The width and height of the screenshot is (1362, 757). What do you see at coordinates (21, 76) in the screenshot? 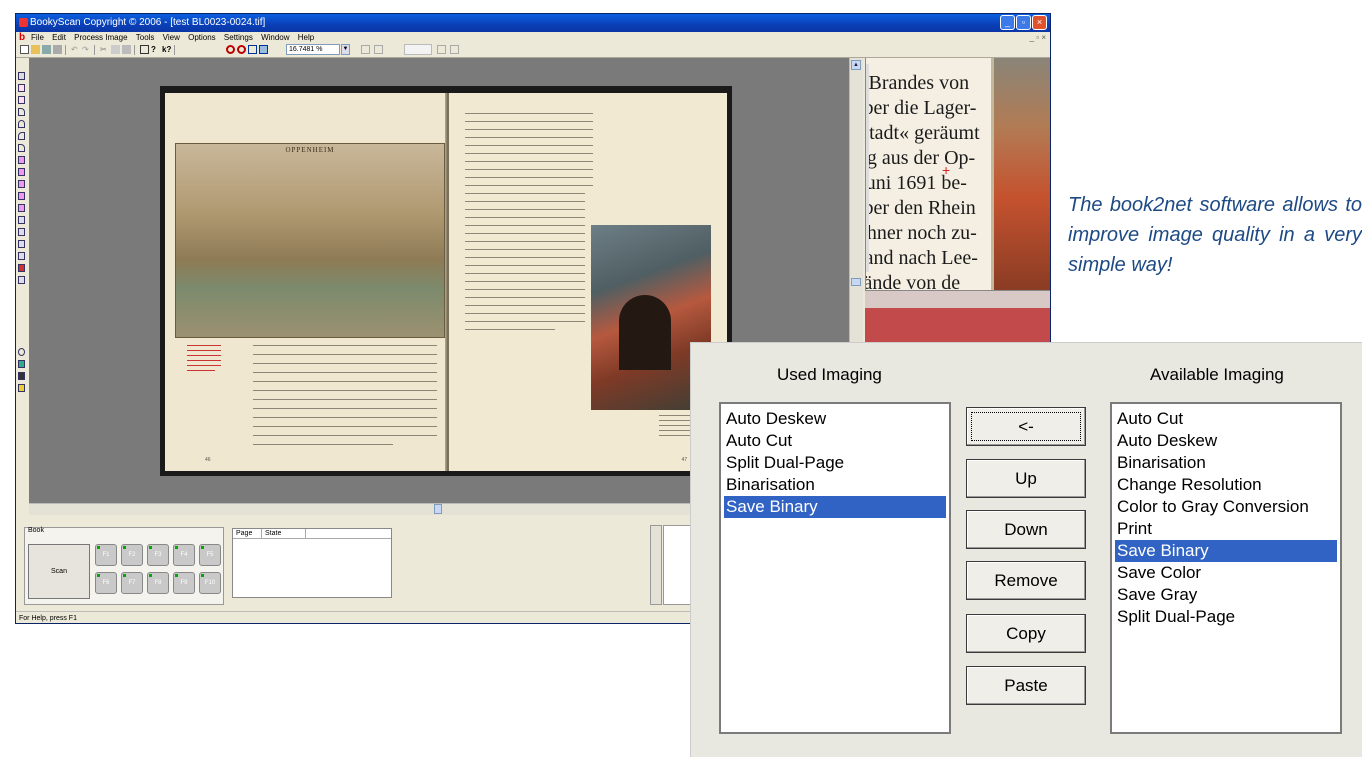
I see `select-tool-icon` at bounding box center [21, 76].